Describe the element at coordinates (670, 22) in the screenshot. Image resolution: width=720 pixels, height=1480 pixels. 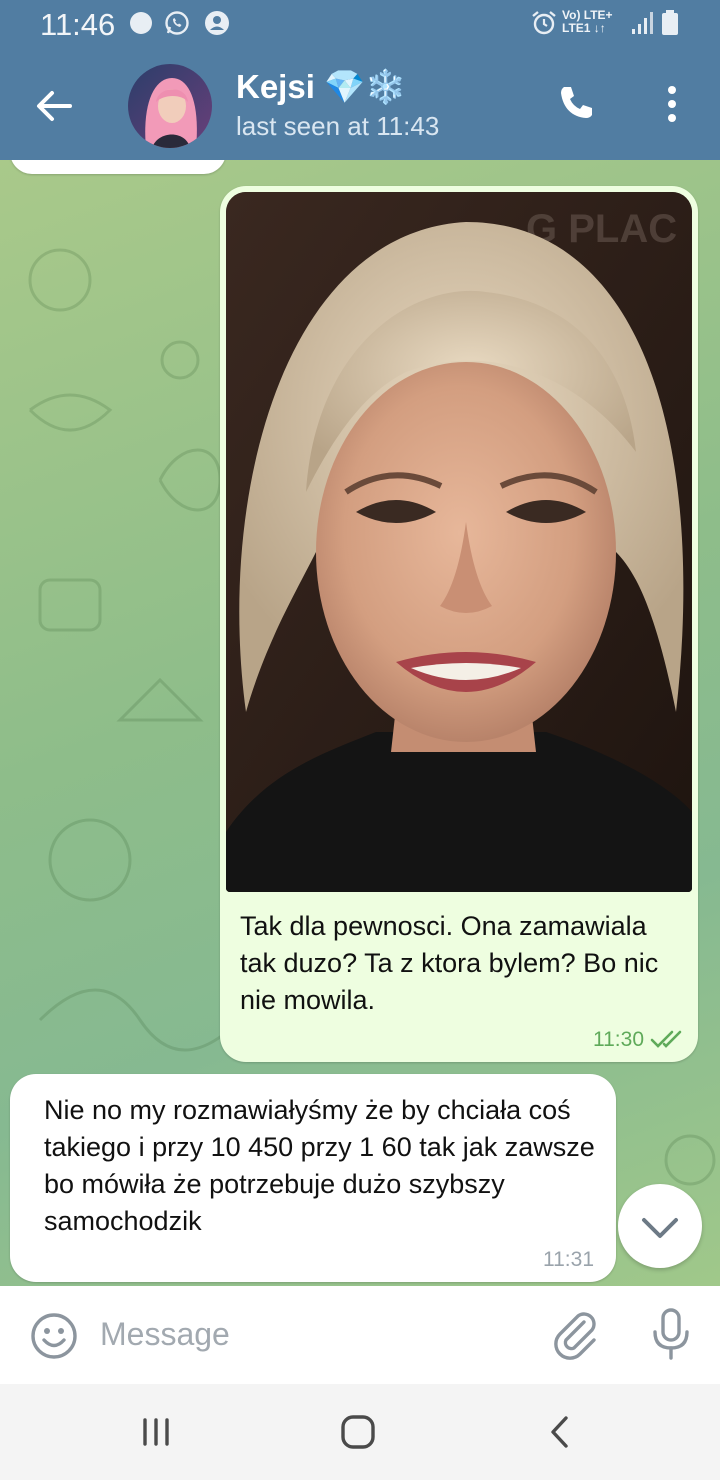
I see `battery-icon` at that location.